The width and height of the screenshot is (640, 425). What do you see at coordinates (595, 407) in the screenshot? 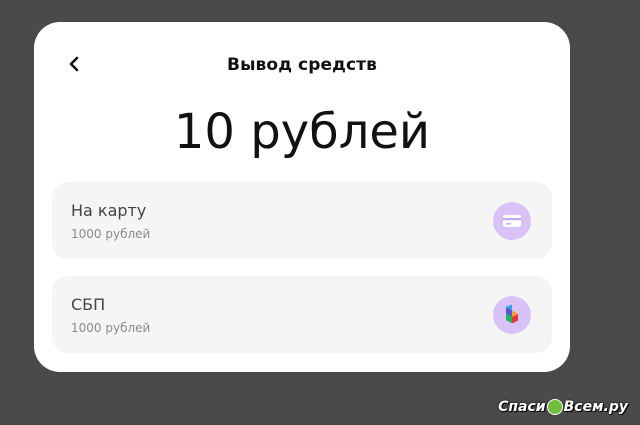
I see `watermark-right: Всем.ру` at bounding box center [595, 407].